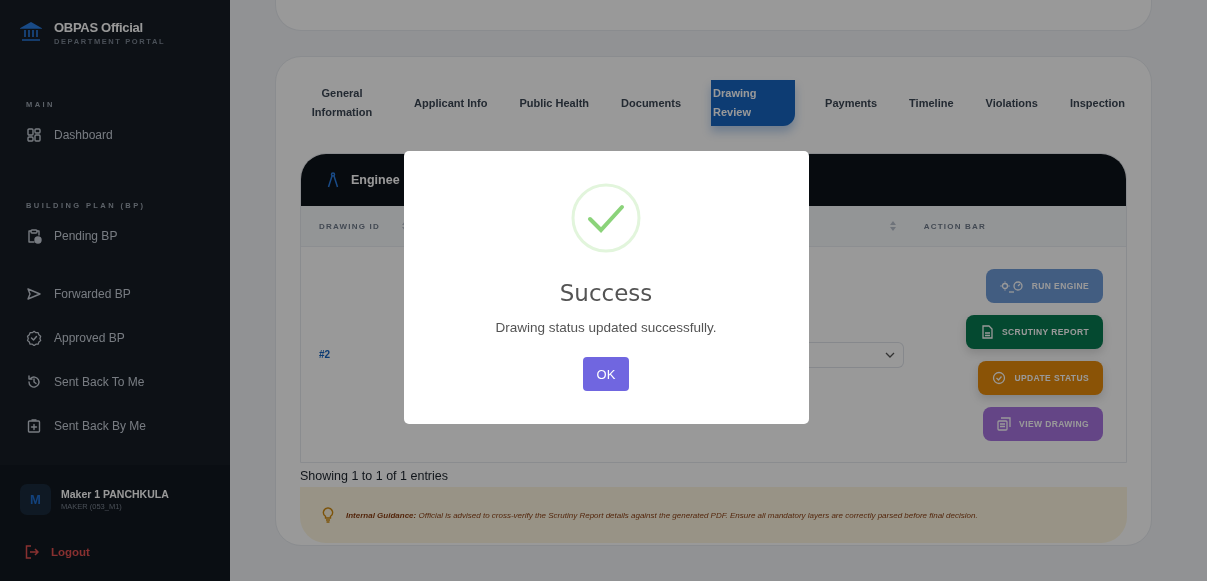  What do you see at coordinates (606, 293) in the screenshot?
I see `dialog-title: Success` at bounding box center [606, 293].